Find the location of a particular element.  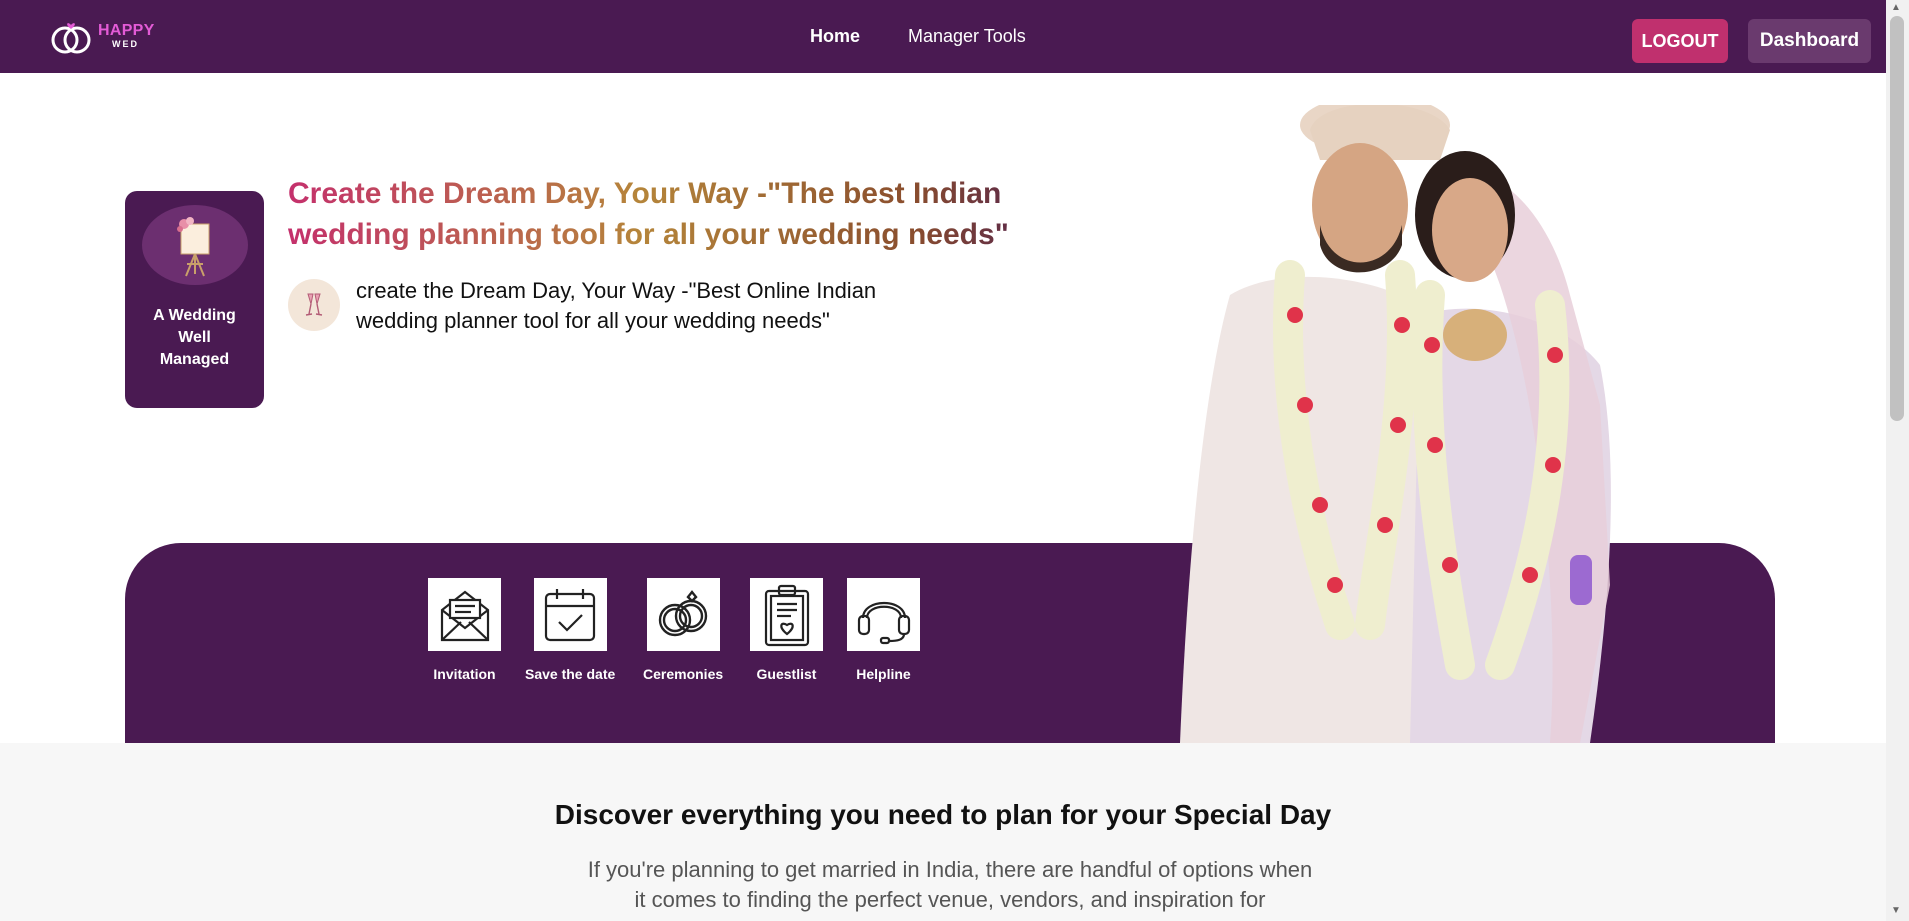

brand-name-line1: HAPPY is located at coordinates (126, 30).